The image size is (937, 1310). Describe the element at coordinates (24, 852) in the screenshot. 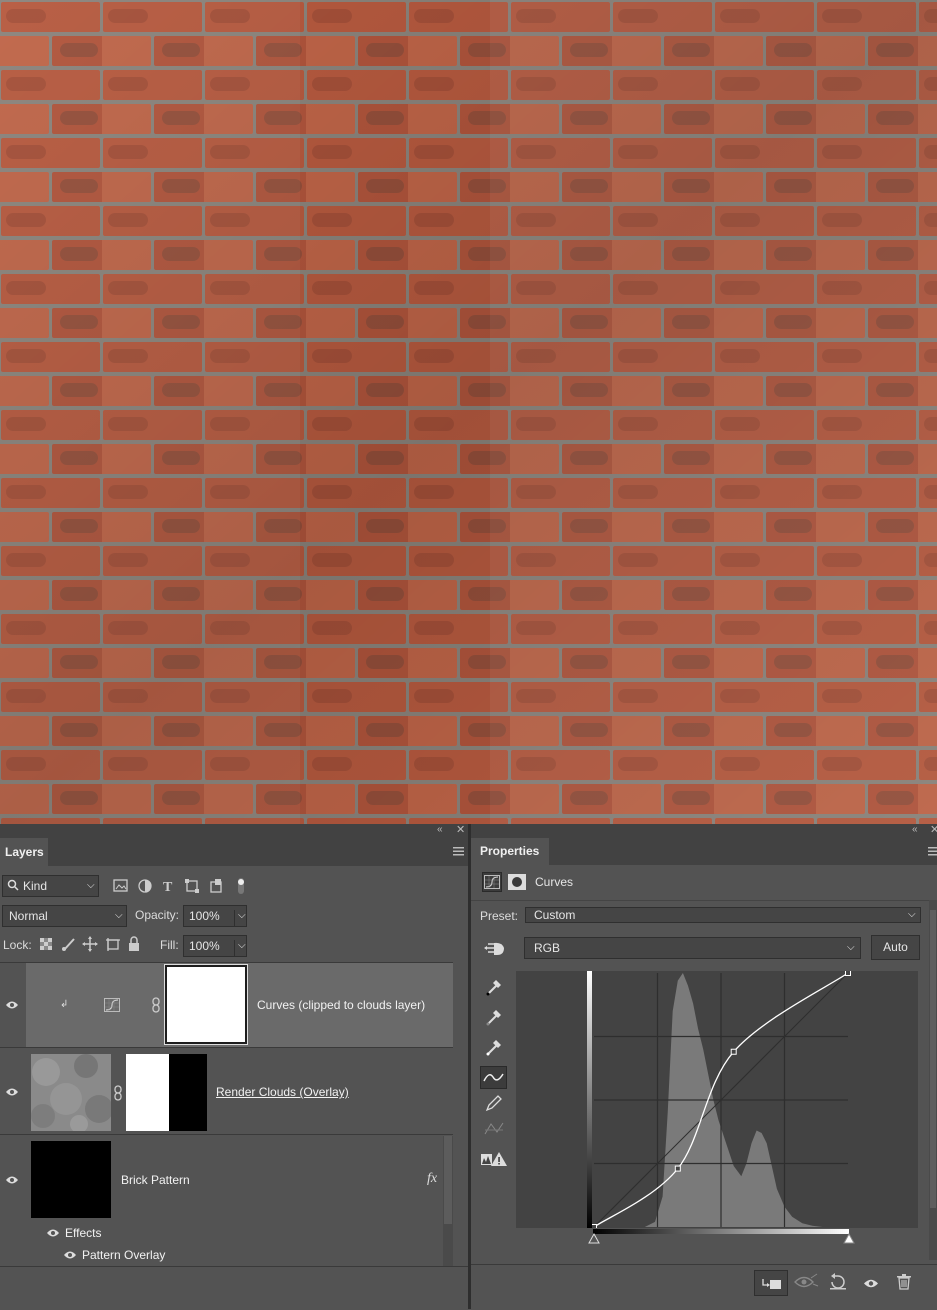

I see `tab-layers: Layers` at that location.